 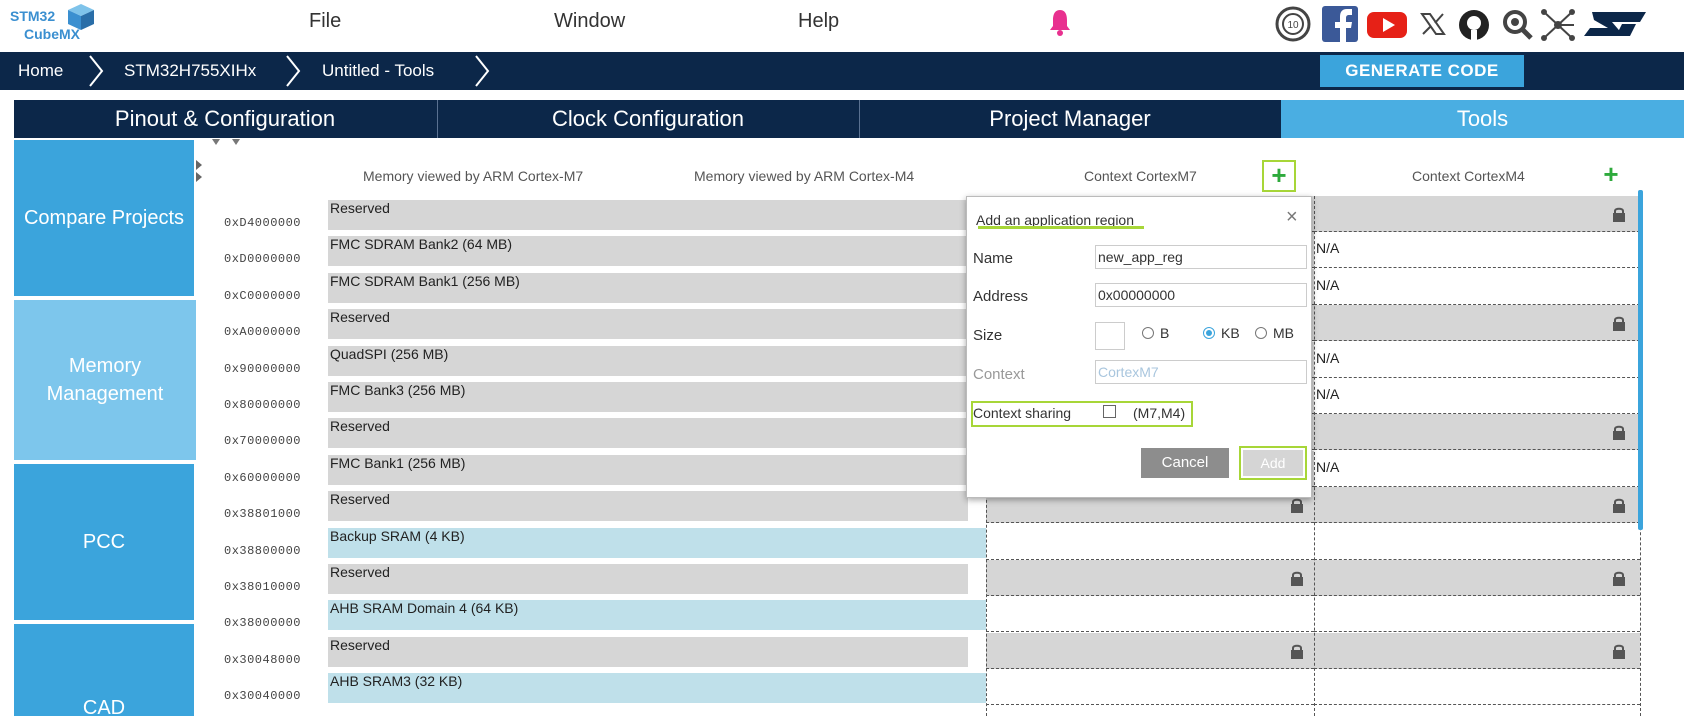 I want to click on memory-region-row: Backup SRAM (4 KB), so click(x=657, y=542).